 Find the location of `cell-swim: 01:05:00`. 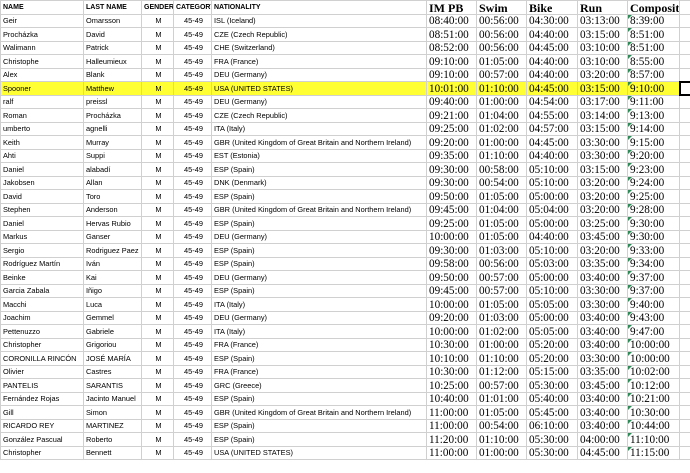

cell-swim: 01:05:00 is located at coordinates (501, 412).